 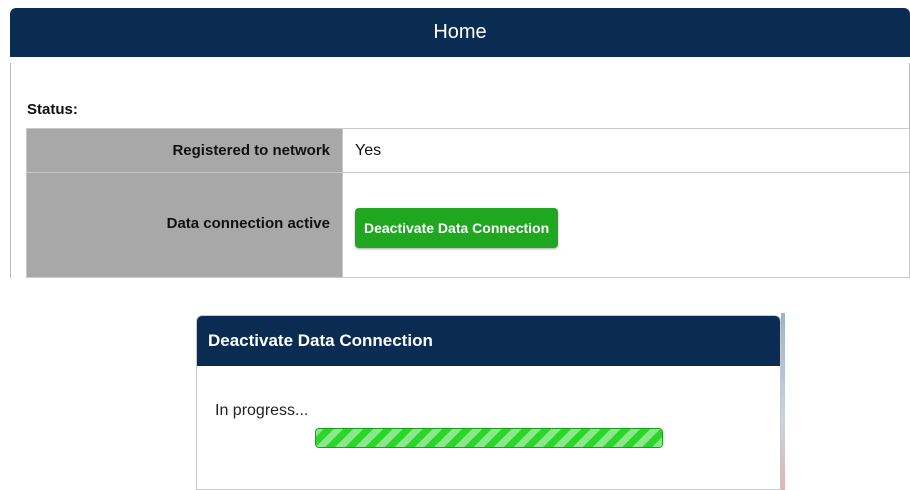 What do you see at coordinates (626, 225) in the screenshot?
I see `row-value-cell: Deactivate Data Connection` at bounding box center [626, 225].